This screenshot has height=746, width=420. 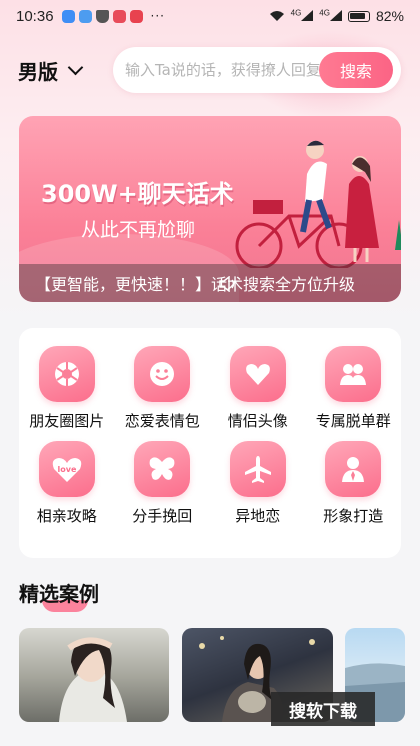 I want to click on category-couple-avatars: 情侣头像, so click(x=258, y=388).